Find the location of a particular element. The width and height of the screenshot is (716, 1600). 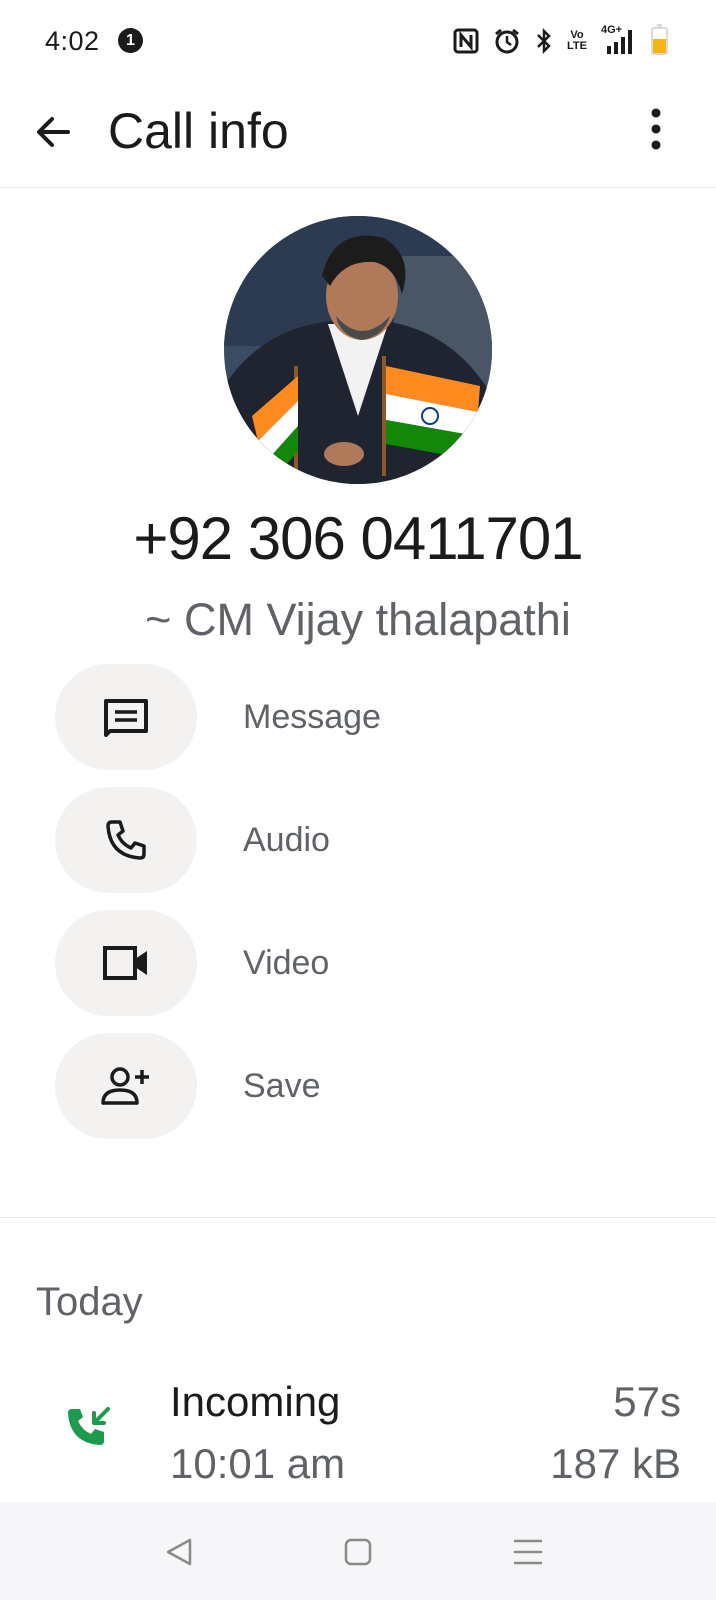

phone-icon is located at coordinates (126, 840).